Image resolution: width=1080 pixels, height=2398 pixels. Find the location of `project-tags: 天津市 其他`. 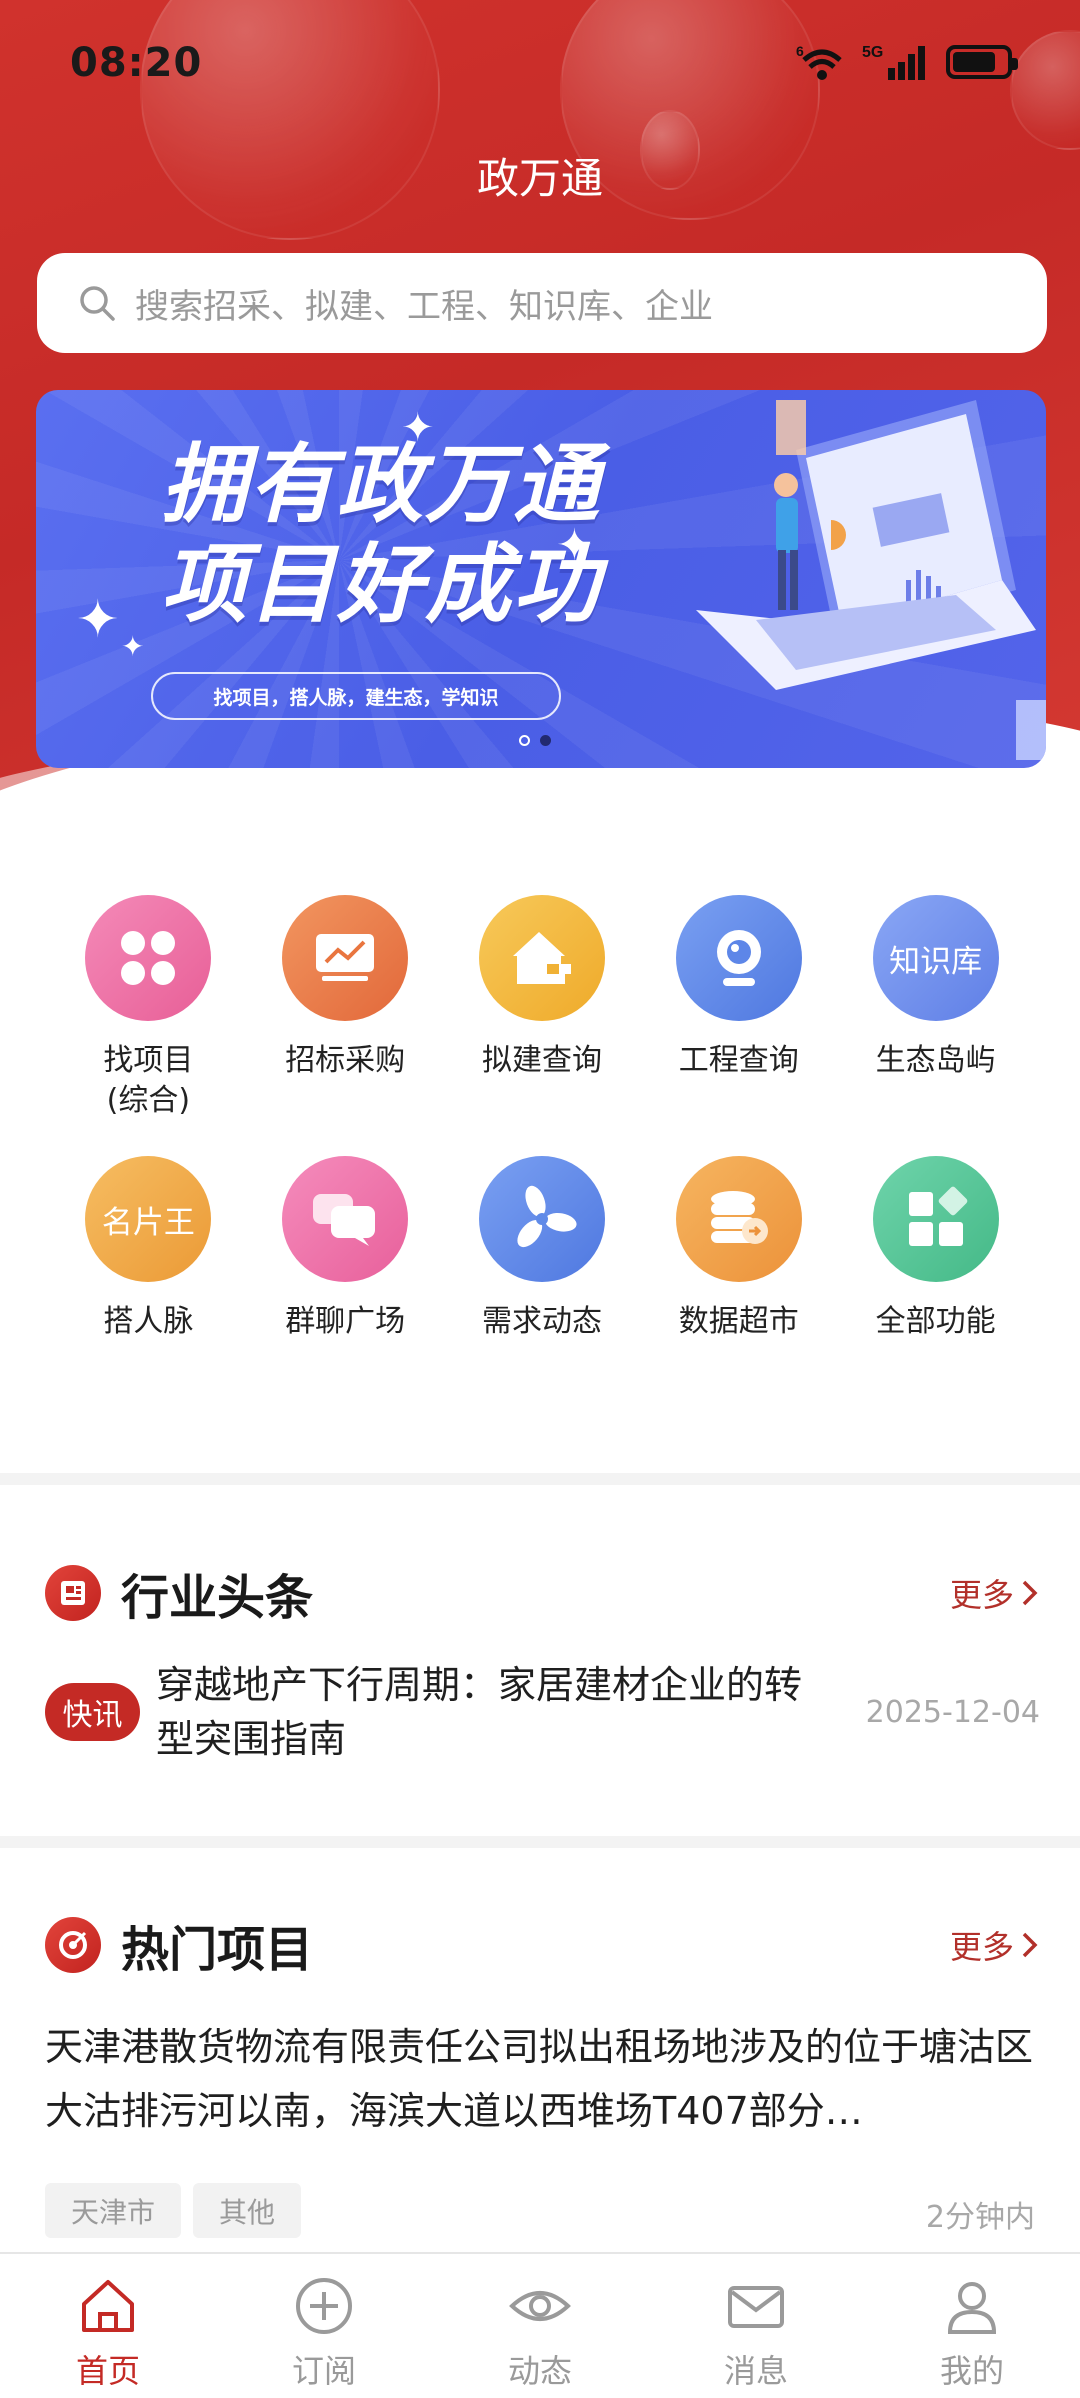

project-tags: 天津市 其他 is located at coordinates (173, 2210).